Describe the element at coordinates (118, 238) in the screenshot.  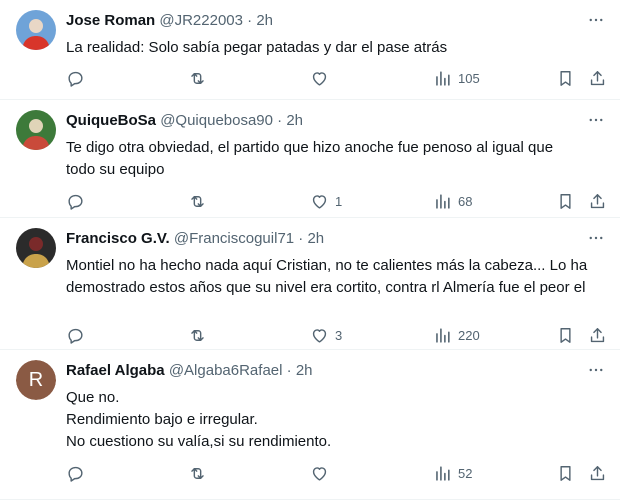
I see `display-name: Francisco G.V.` at that location.